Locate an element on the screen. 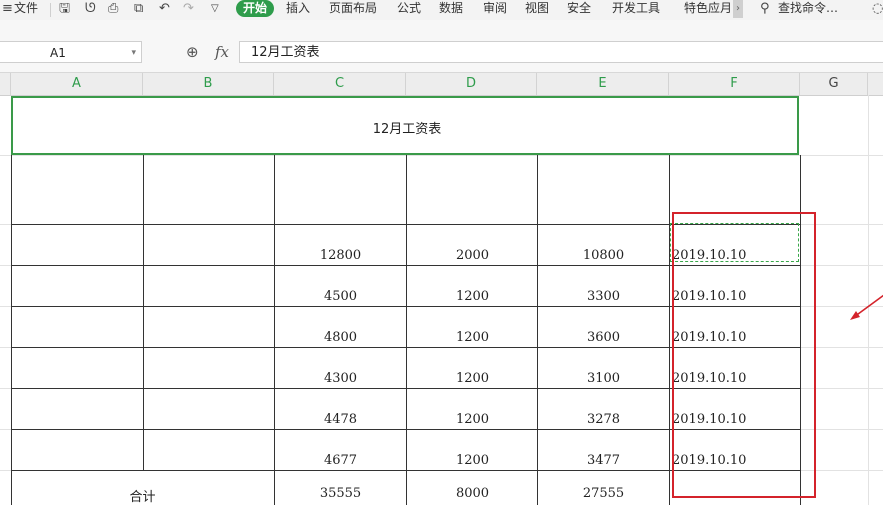  tab-insert: 插入 is located at coordinates (298, 10).